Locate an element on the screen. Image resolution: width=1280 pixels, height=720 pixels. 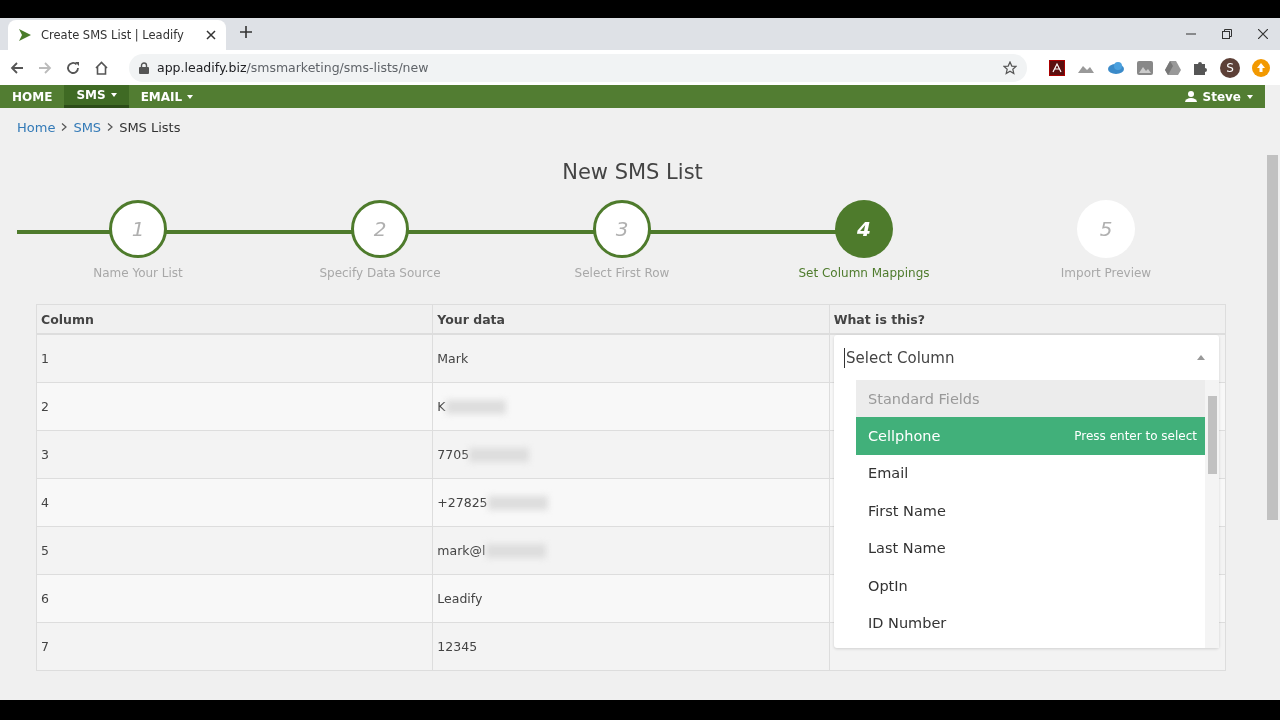
nav-item: SMS is located at coordinates (96, 96).